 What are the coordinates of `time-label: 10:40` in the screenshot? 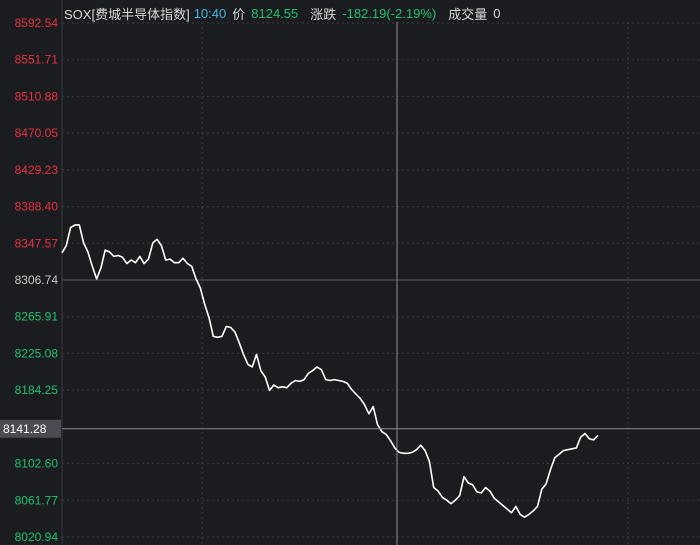 It's located at (210, 13).